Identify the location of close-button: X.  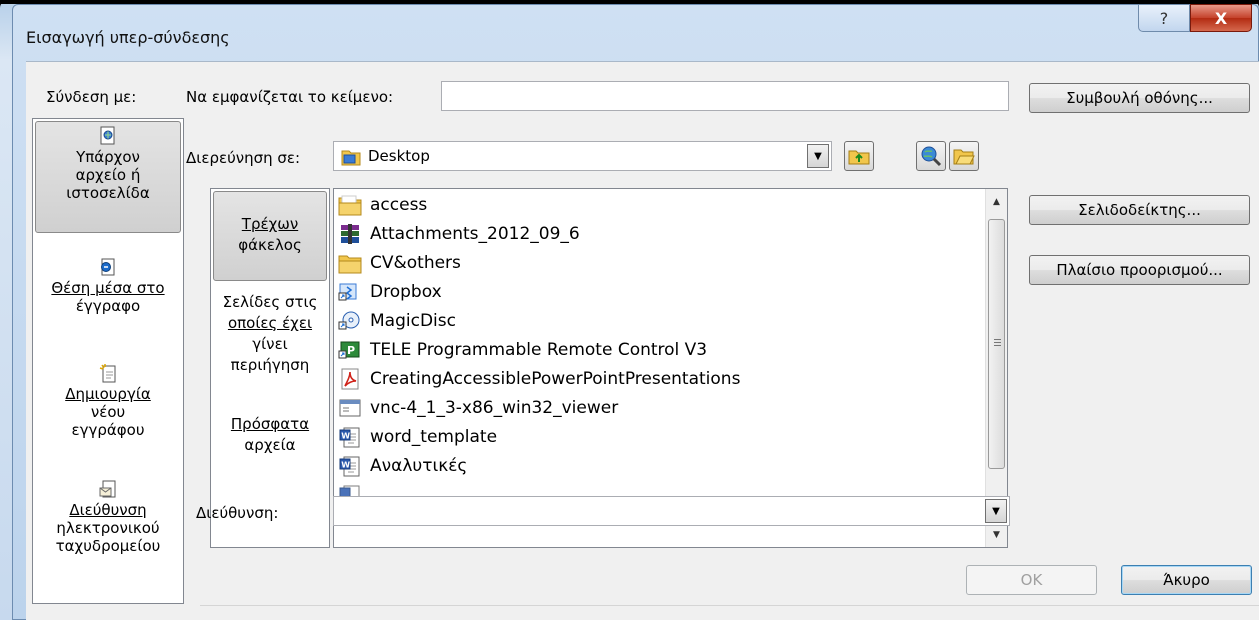
(1221, 18).